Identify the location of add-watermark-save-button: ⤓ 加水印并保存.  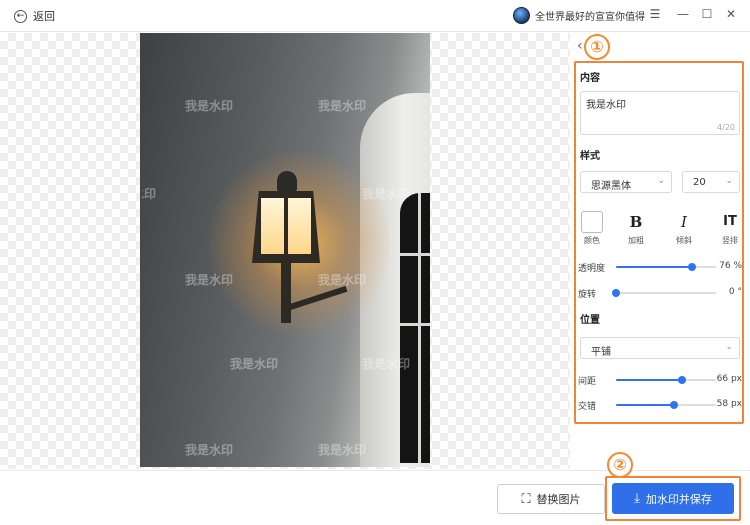
(673, 498).